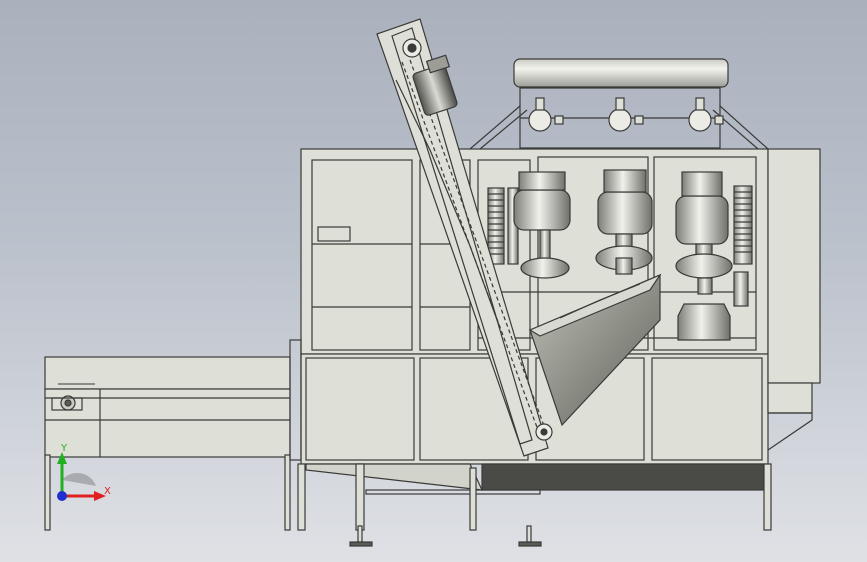  I want to click on machine-base, so click(534, 505).